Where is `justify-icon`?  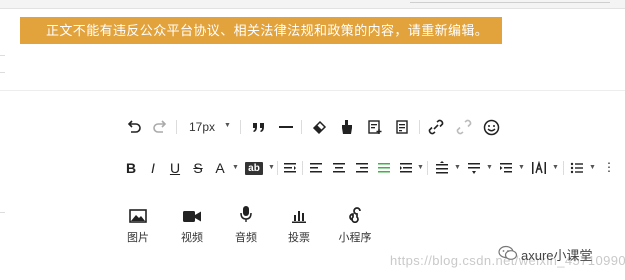
justify-icon is located at coordinates (384, 168).